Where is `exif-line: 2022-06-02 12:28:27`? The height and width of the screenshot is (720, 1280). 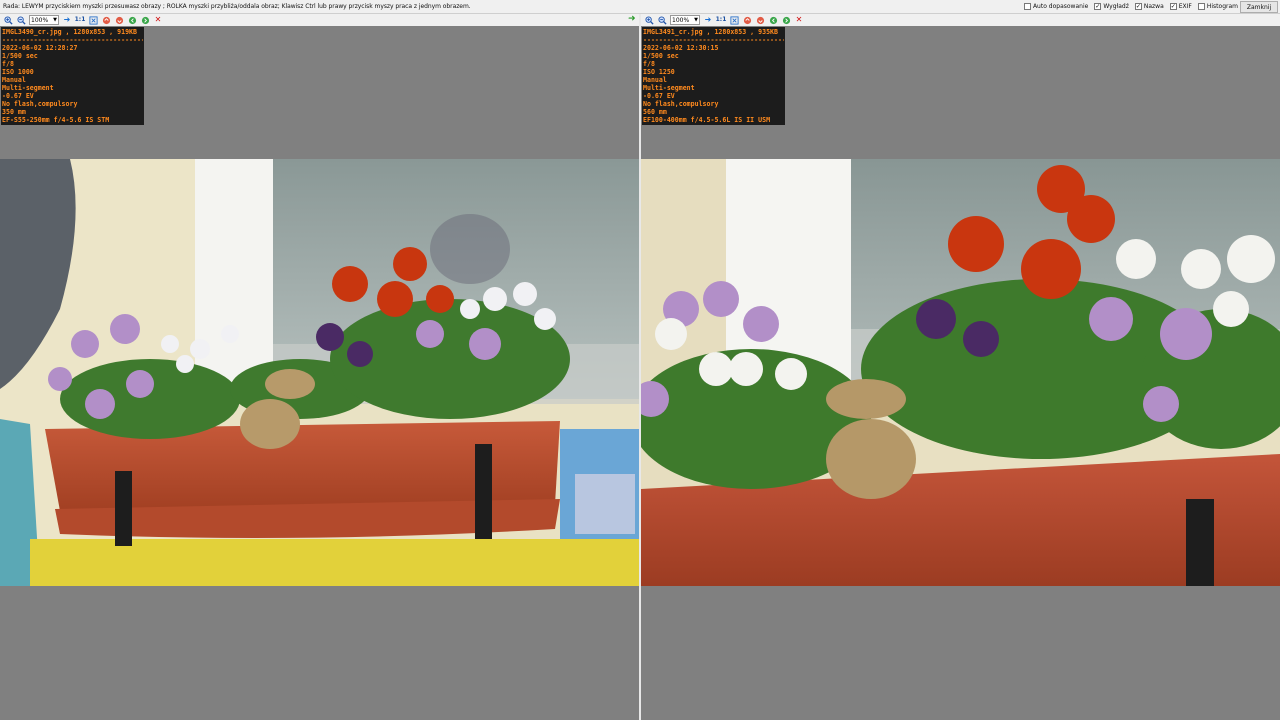 exif-line: 2022-06-02 12:28:27 is located at coordinates (40, 48).